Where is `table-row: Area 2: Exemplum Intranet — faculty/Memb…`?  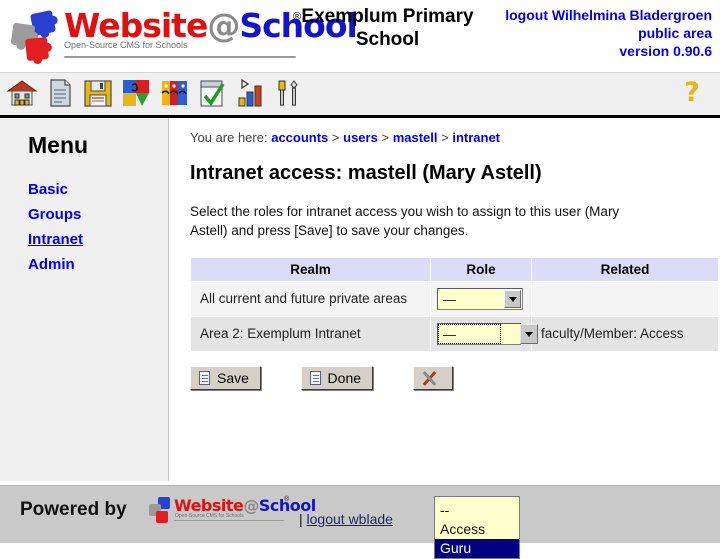
table-row: Area 2: Exemplum Intranet — faculty/Memb… is located at coordinates (454, 334).